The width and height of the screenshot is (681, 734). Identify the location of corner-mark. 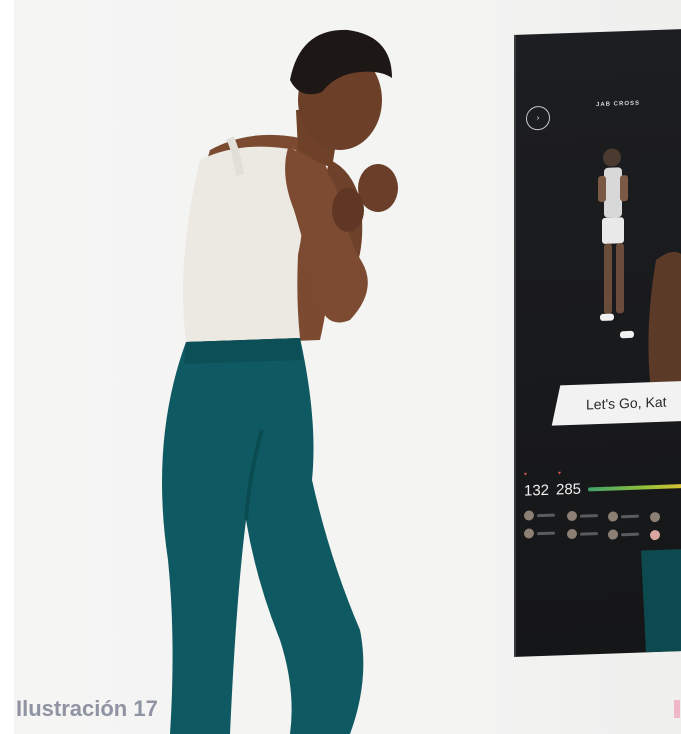
(677, 709).